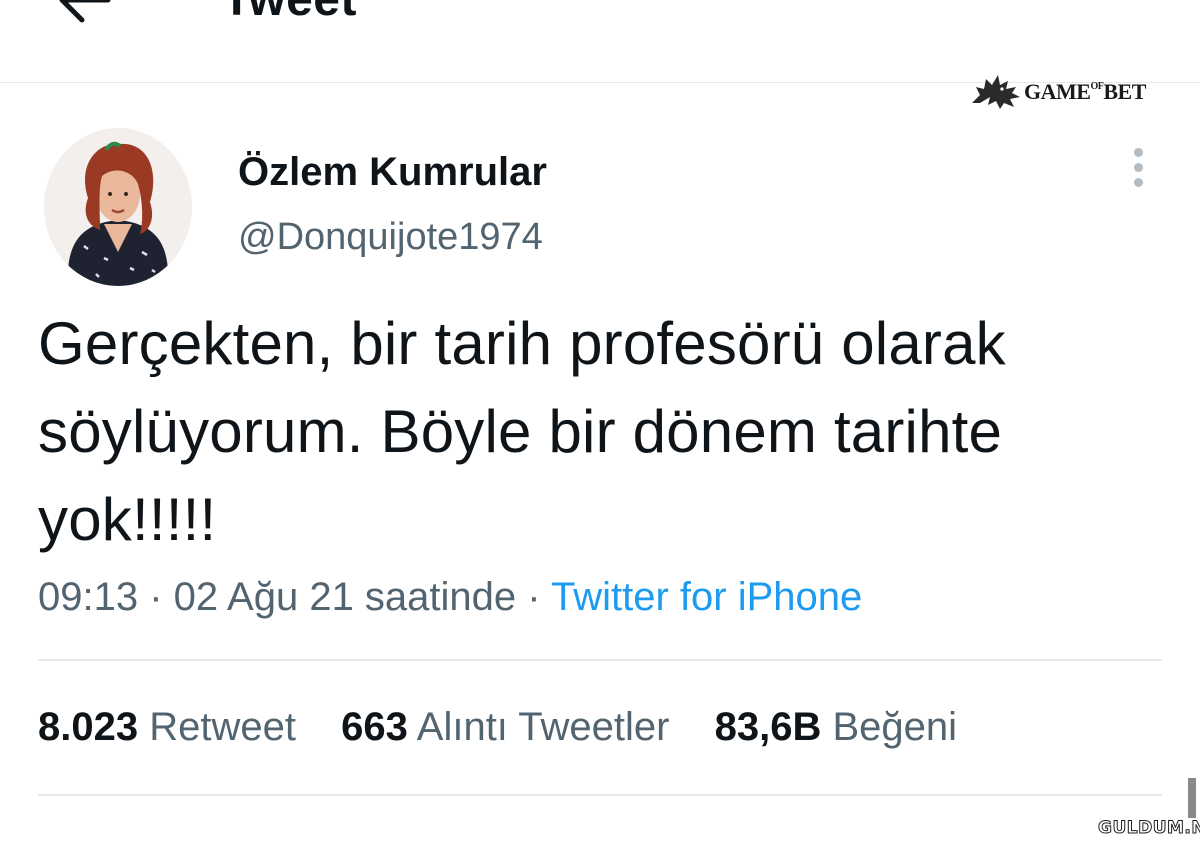 This screenshot has width=1200, height=841. Describe the element at coordinates (1148, 828) in the screenshot. I see `site-watermark: GULDUM.NET` at that location.